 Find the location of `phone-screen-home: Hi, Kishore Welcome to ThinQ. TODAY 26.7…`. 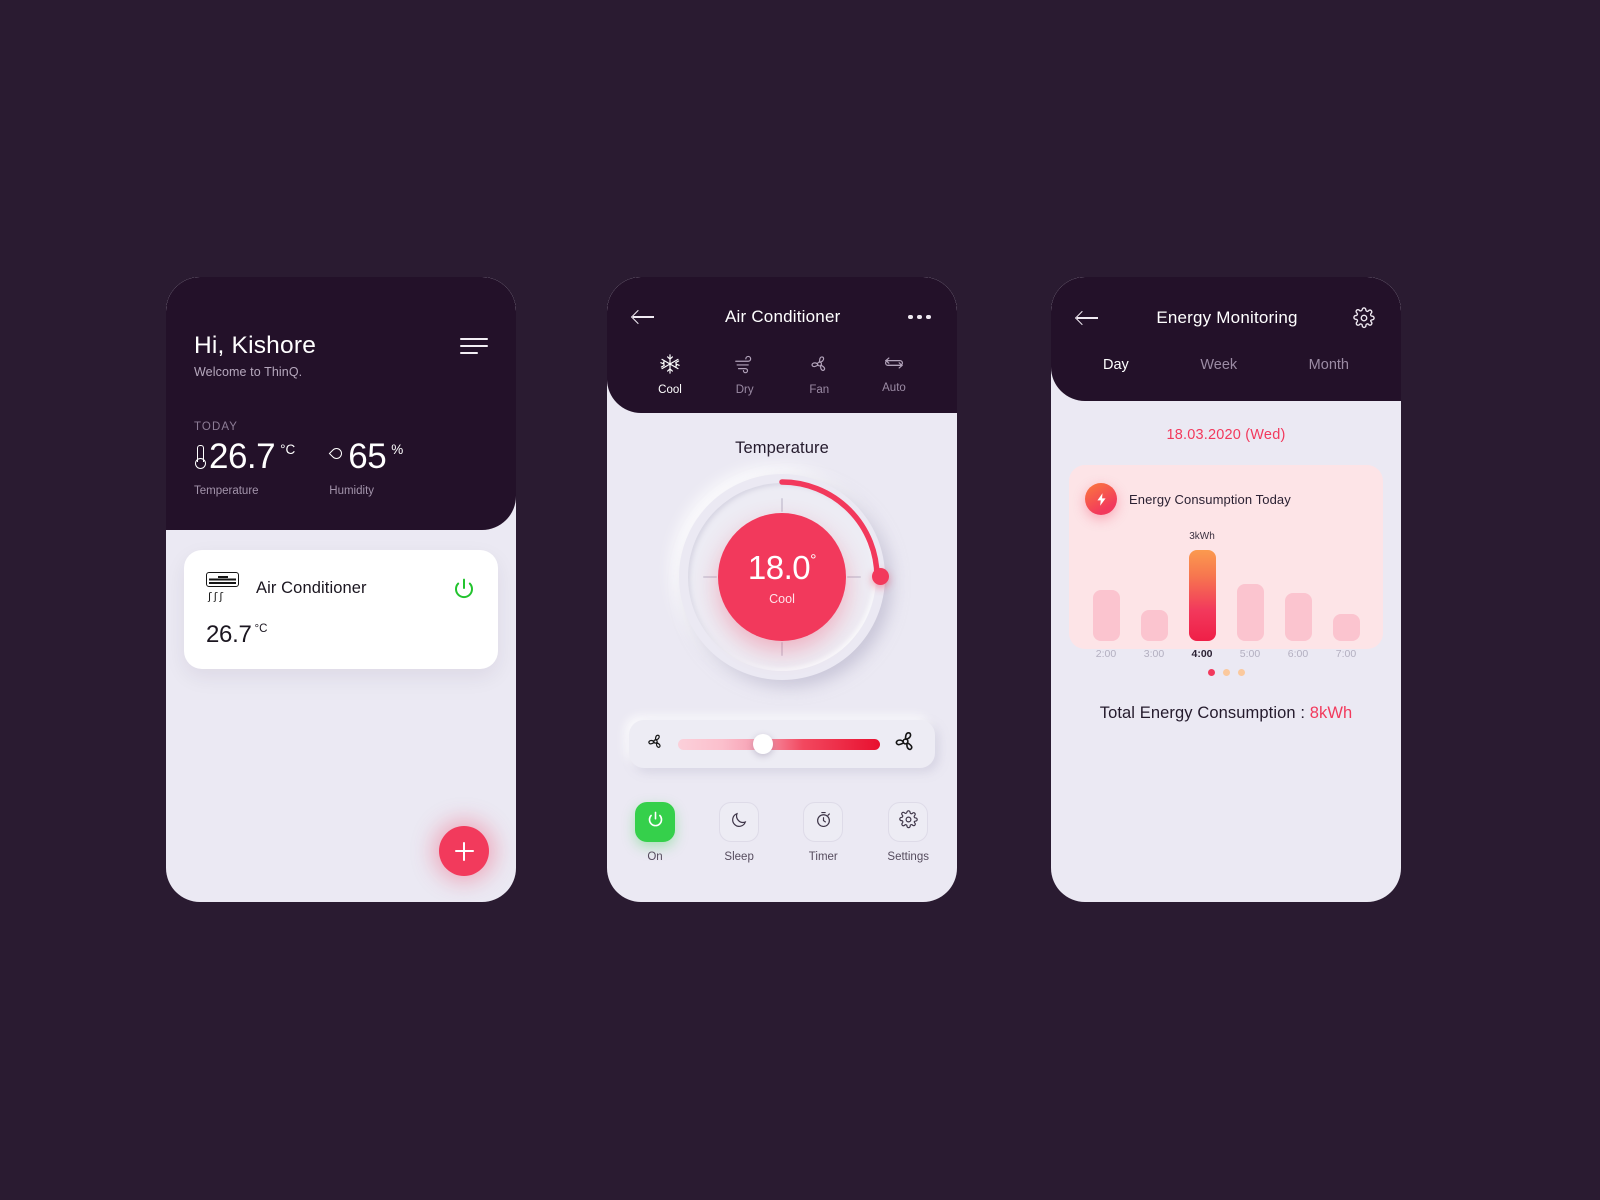

phone-screen-home: Hi, Kishore Welcome to ThinQ. TODAY 26.7… is located at coordinates (341, 589).